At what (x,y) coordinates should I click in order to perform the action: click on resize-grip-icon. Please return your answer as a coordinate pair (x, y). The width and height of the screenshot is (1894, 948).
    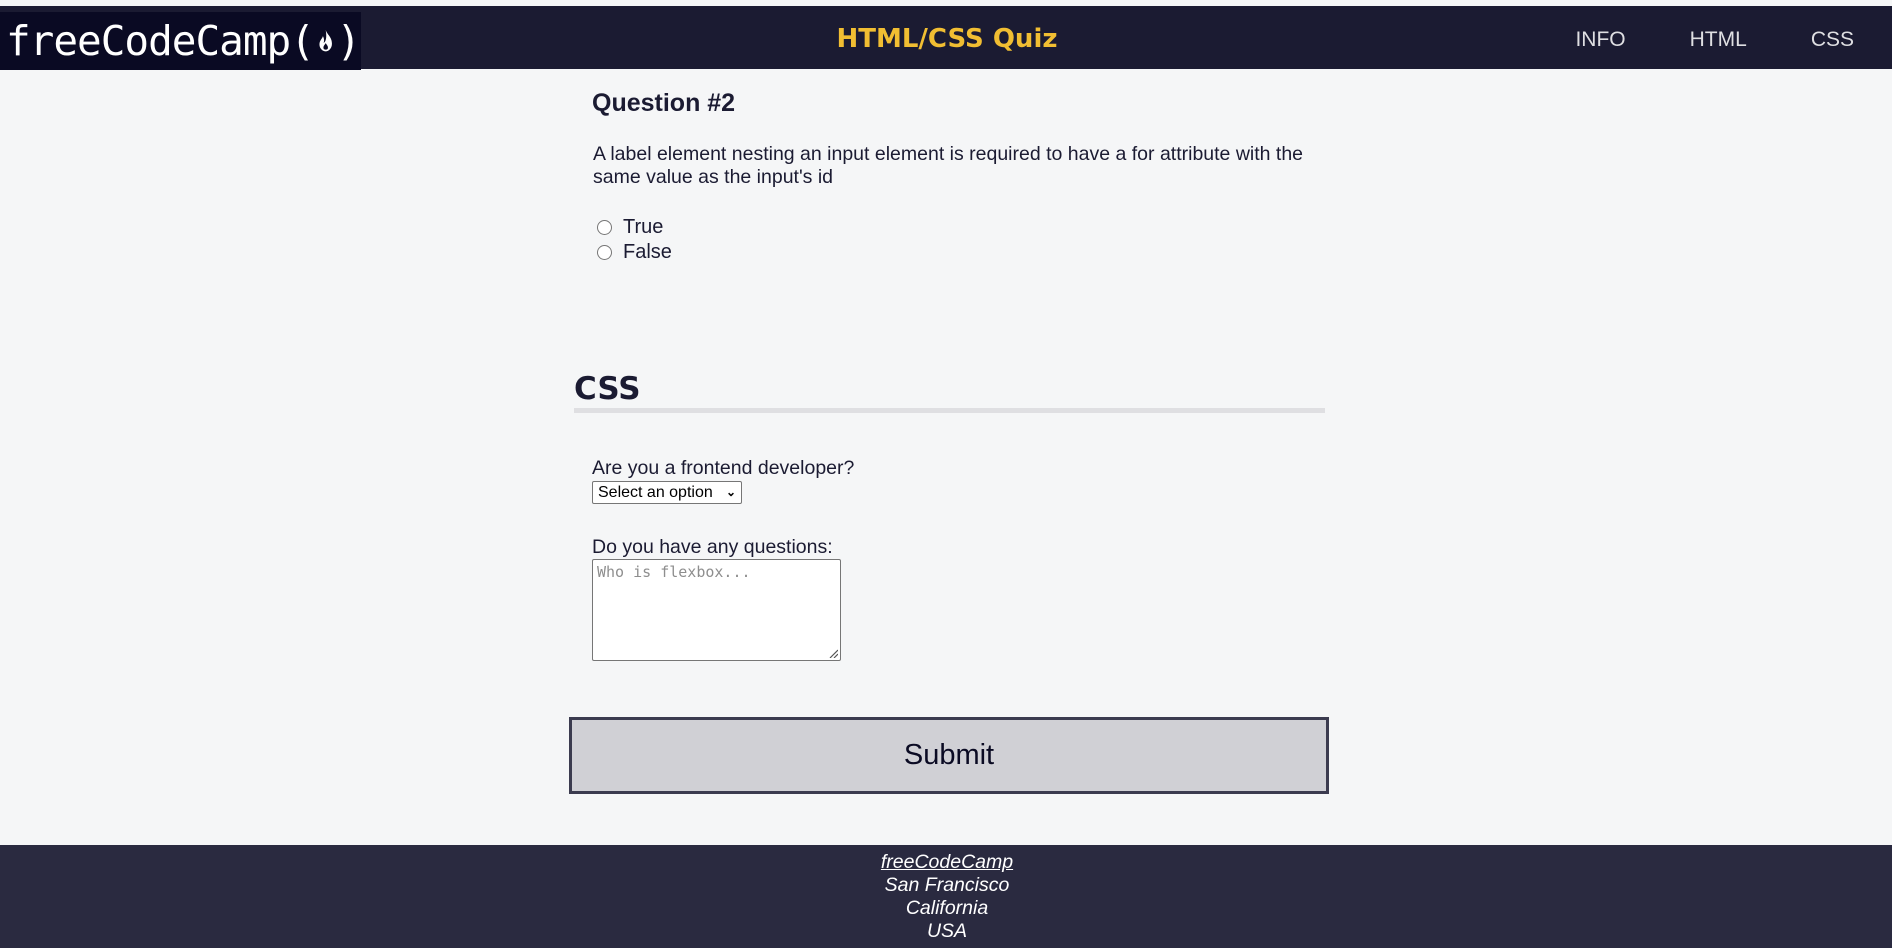
    Looking at the image, I should click on (833, 653).